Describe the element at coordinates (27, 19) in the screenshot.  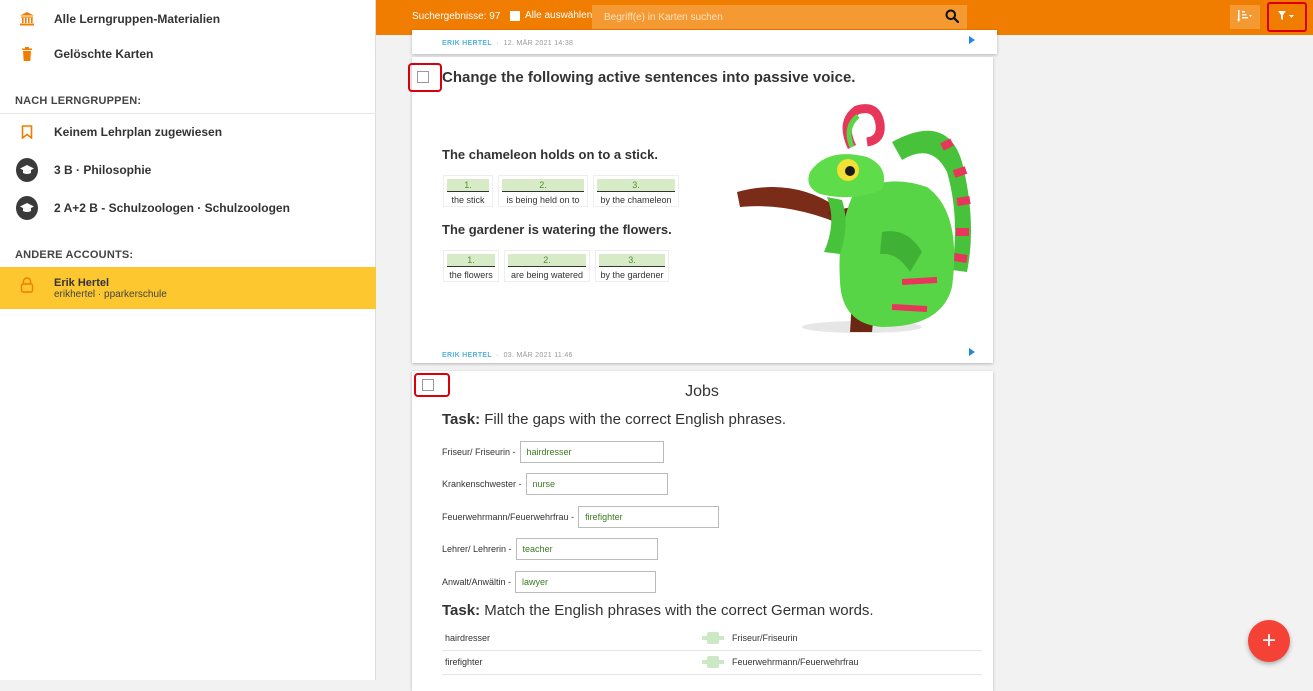
I see `library-icon` at that location.